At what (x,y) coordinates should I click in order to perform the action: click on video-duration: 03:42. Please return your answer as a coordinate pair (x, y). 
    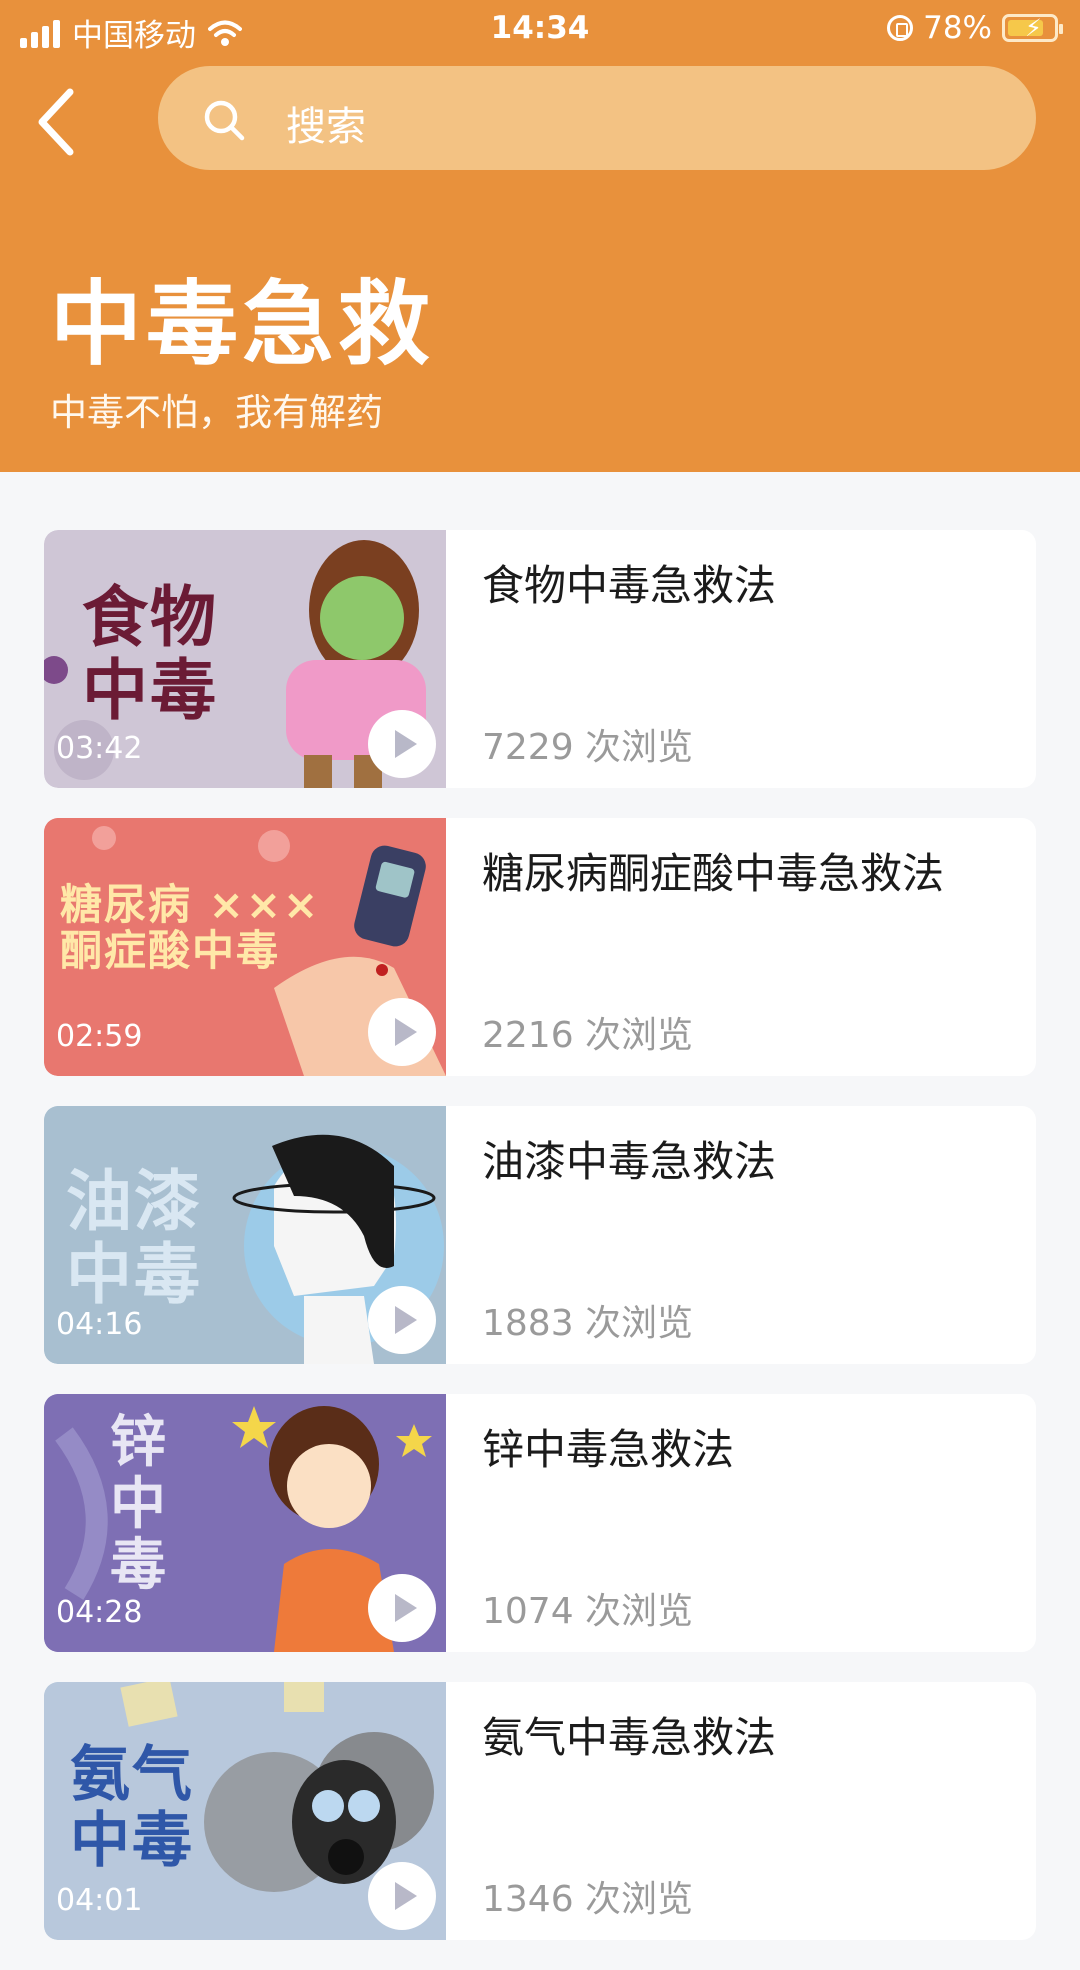
    Looking at the image, I should click on (99, 748).